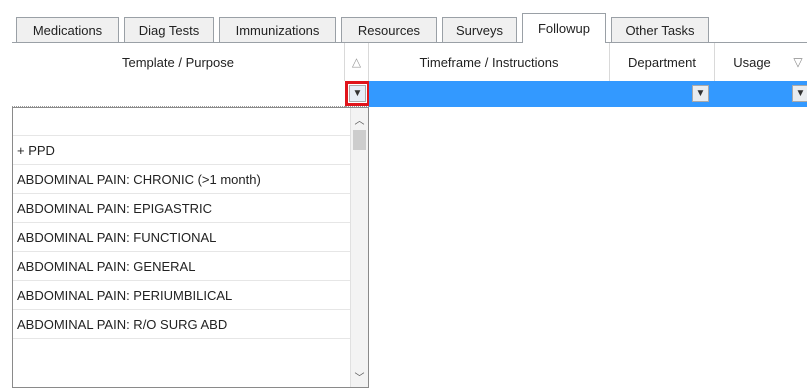 The width and height of the screenshot is (807, 388). What do you see at coordinates (67, 29) in the screenshot?
I see `tab-medications: Medications` at bounding box center [67, 29].